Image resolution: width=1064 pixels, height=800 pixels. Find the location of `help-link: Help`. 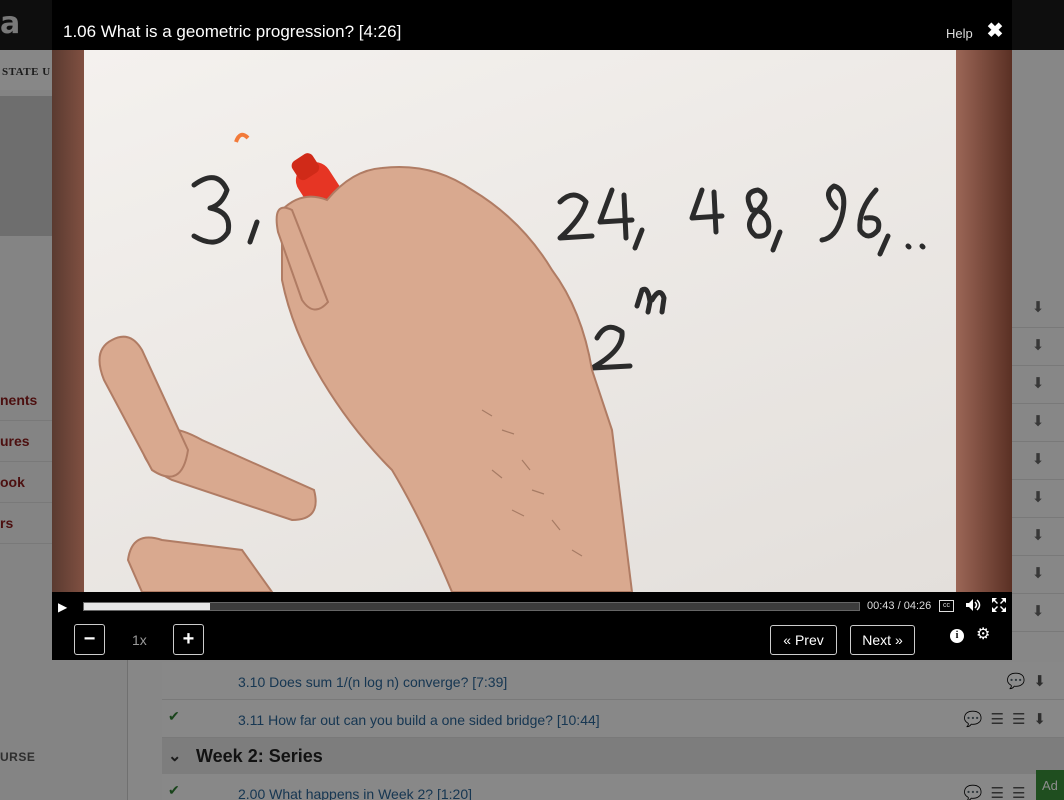

help-link: Help is located at coordinates (959, 33).